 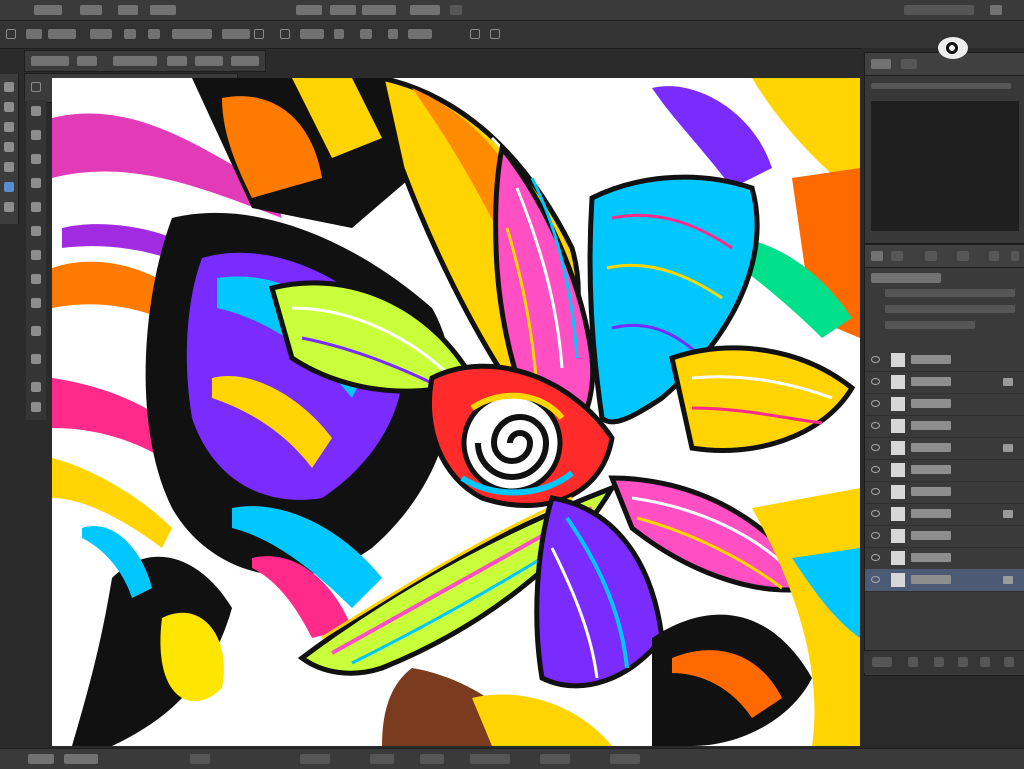 What do you see at coordinates (36, 359) in the screenshot?
I see `foreground-color-icon` at bounding box center [36, 359].